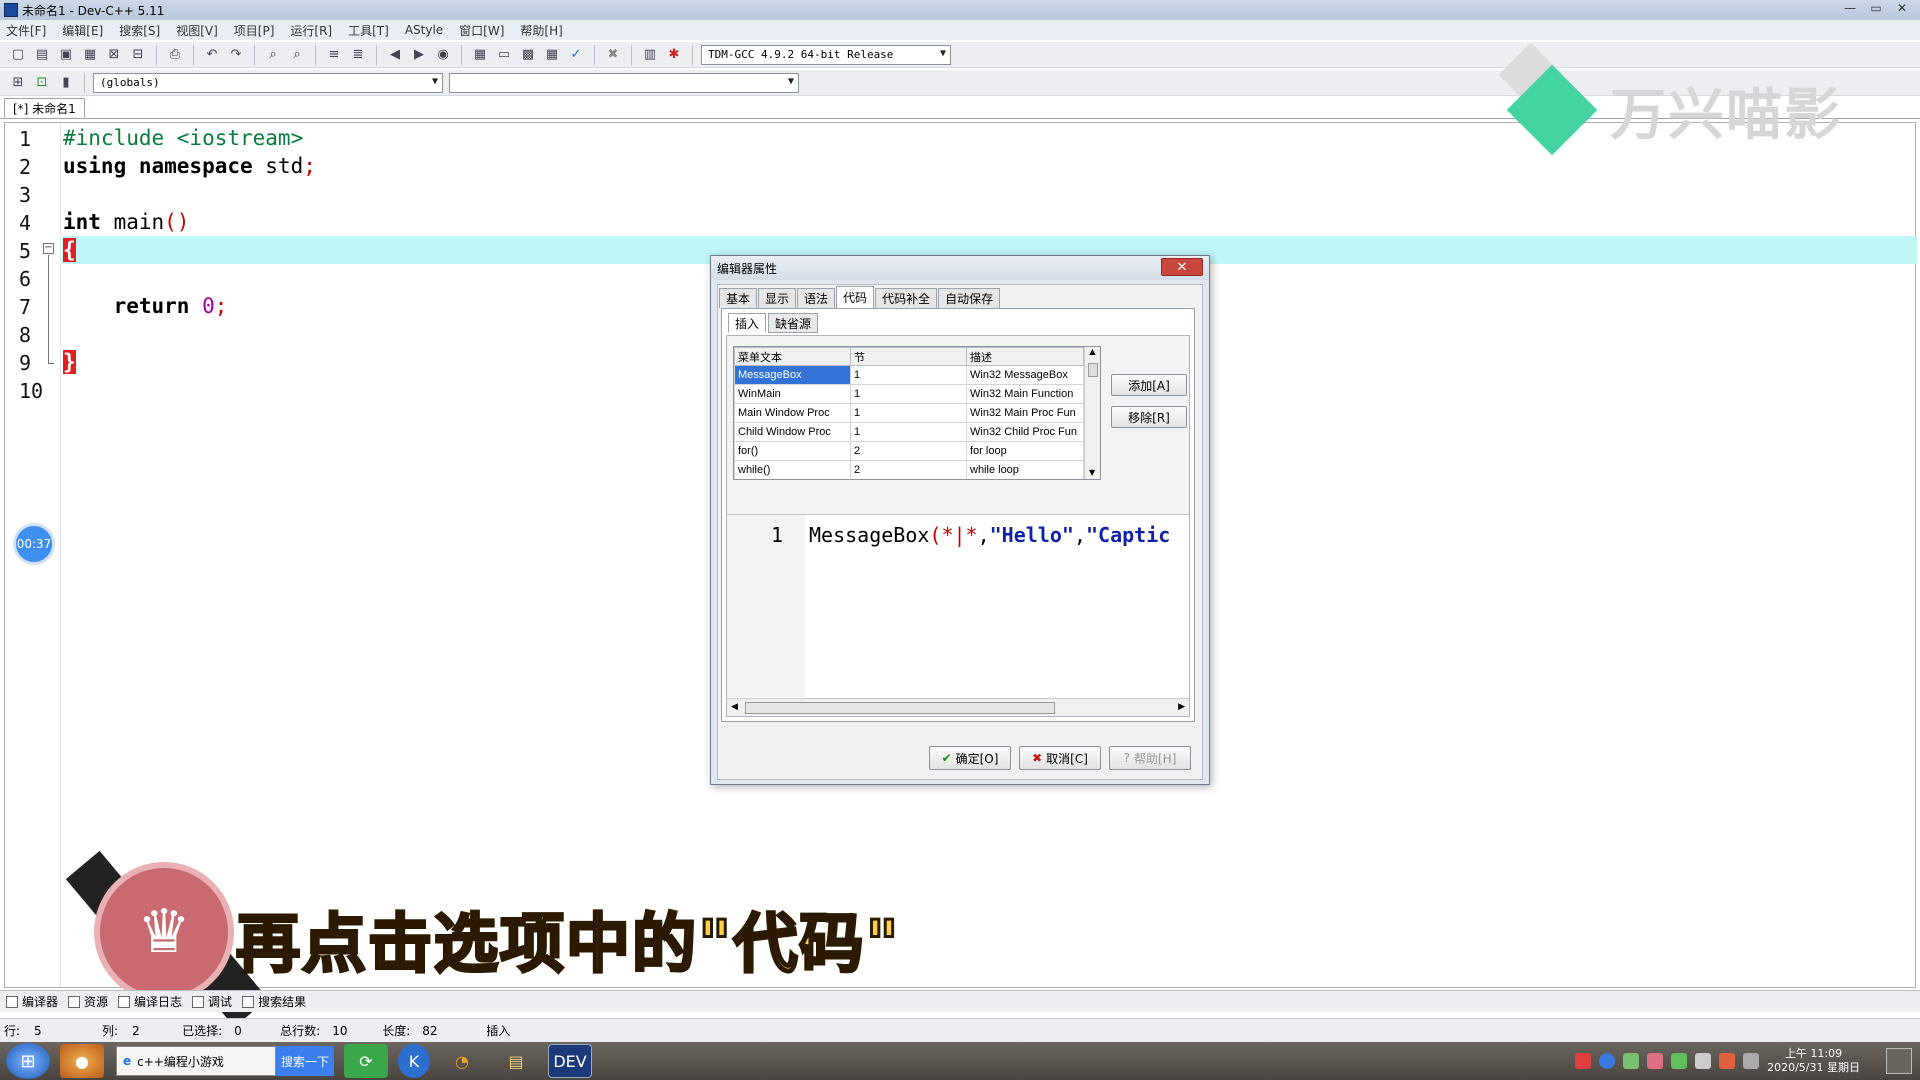  I want to click on status-selected: 0, so click(238, 1030).